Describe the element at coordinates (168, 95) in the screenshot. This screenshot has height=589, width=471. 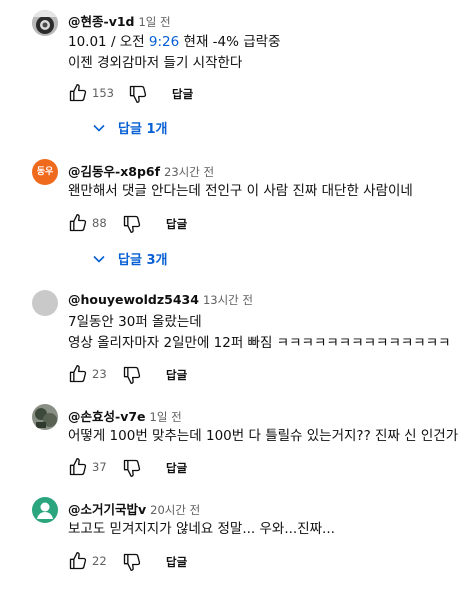
I see `comment-actions: 153 답글` at that location.